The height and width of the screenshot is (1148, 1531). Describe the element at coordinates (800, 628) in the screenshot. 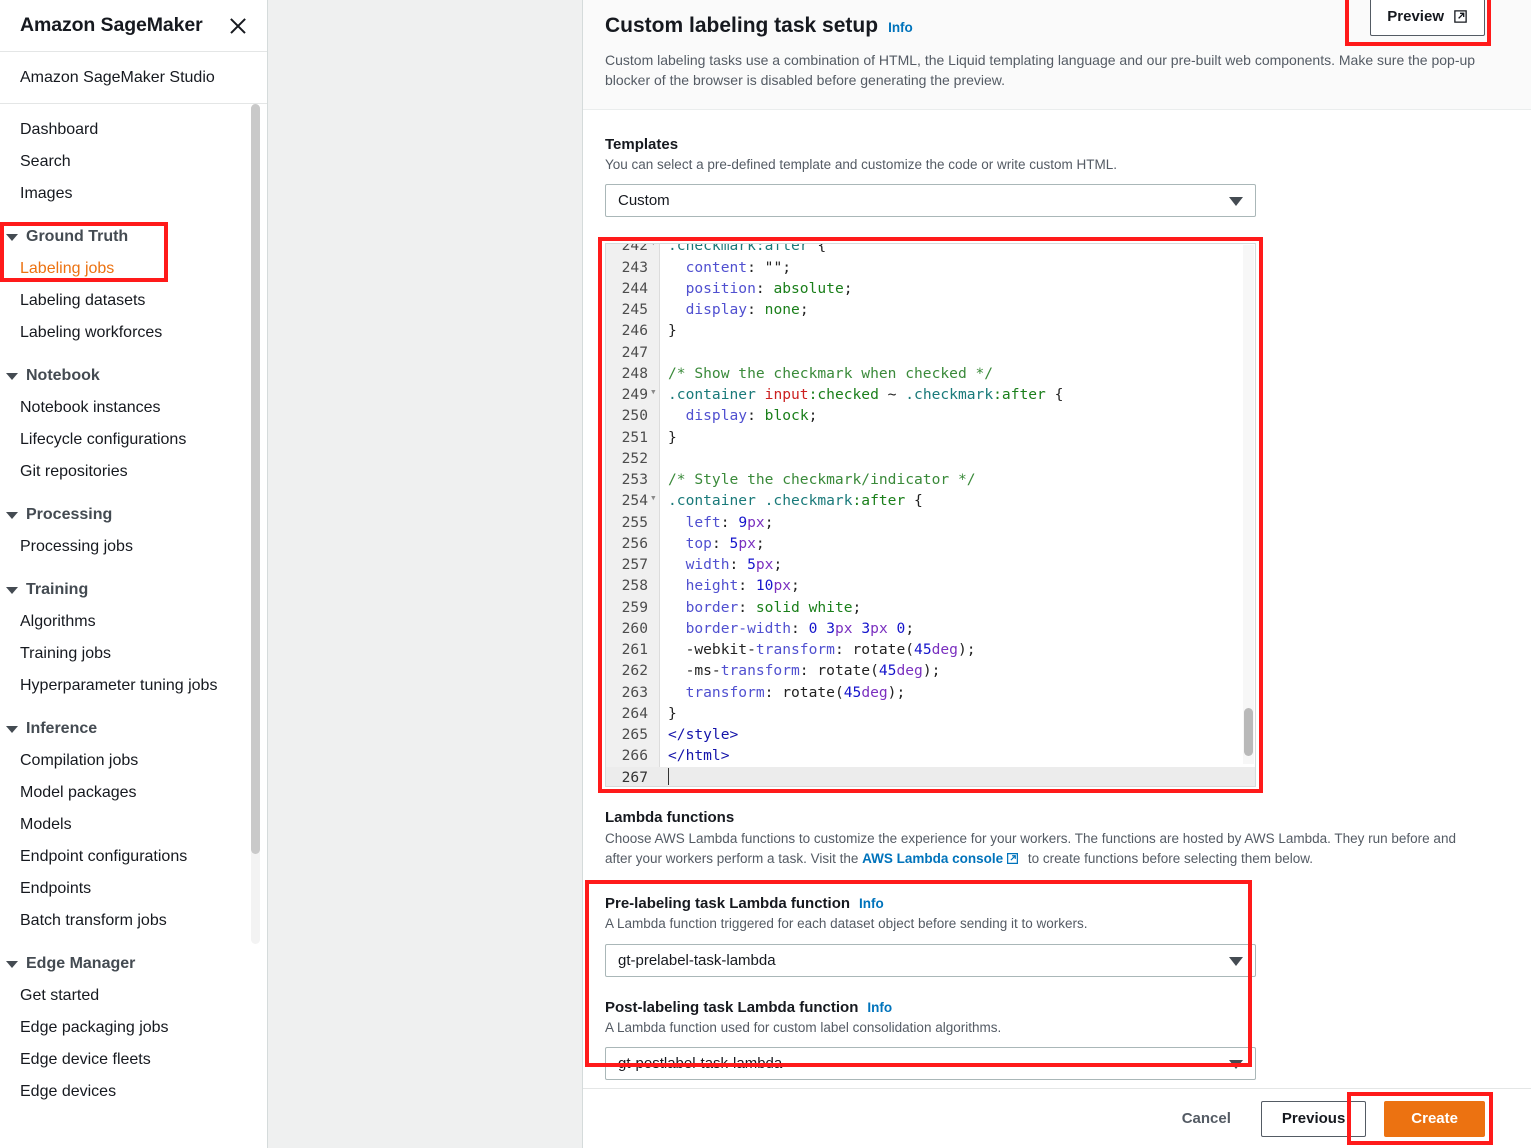

I see `code-line-text: border-width: 0 3px 3px 0;` at that location.